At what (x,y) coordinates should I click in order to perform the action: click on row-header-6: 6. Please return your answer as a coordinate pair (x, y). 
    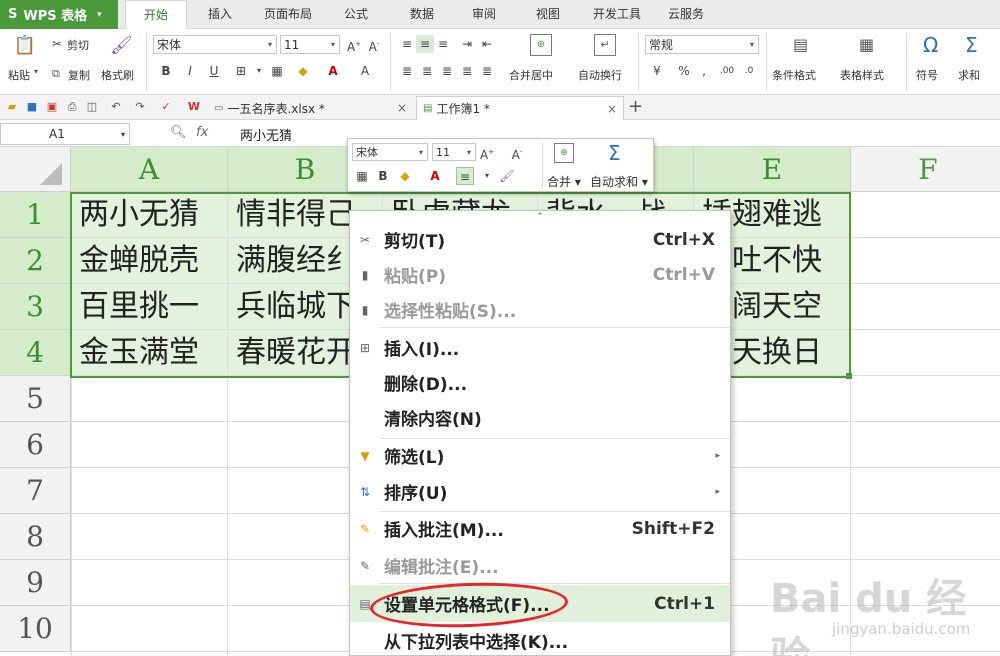
    Looking at the image, I should click on (35, 445).